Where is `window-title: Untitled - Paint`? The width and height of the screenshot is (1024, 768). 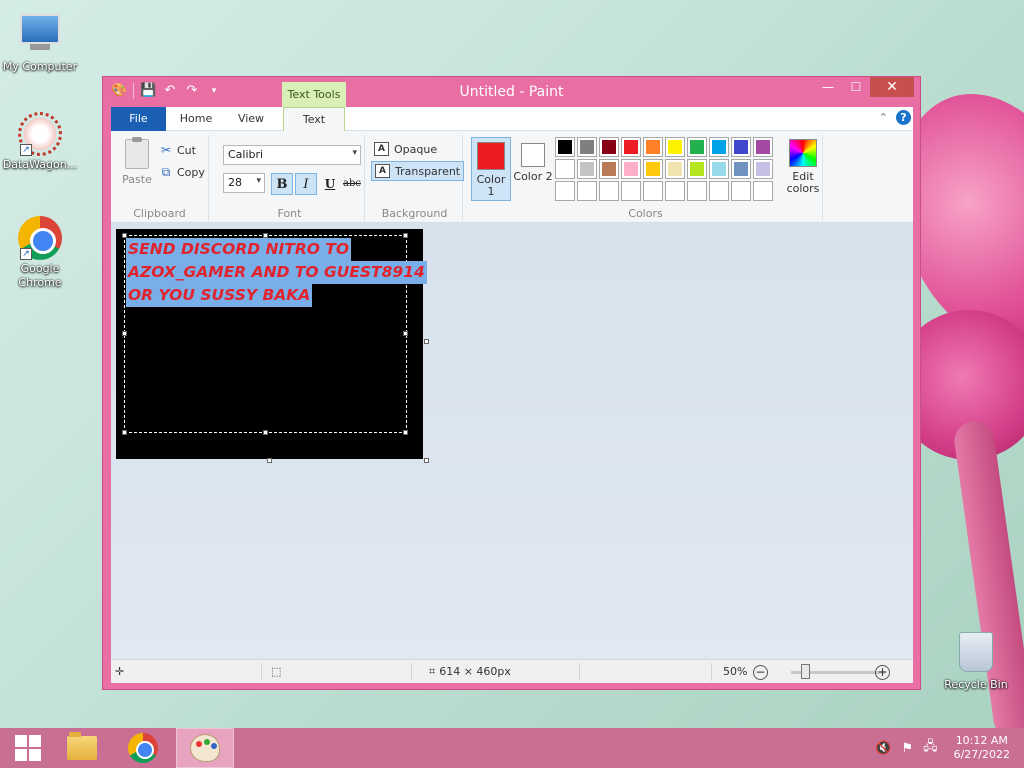 window-title: Untitled - Paint is located at coordinates (511, 92).